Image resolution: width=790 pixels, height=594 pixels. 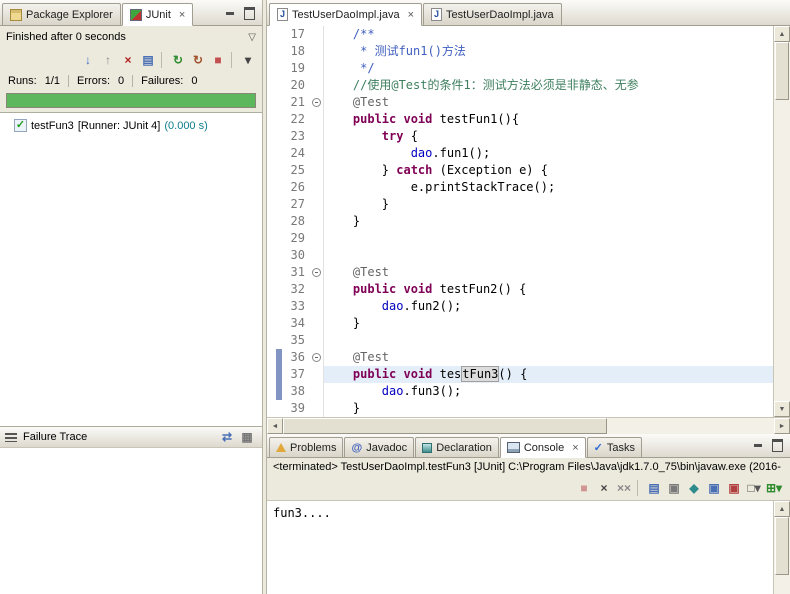 I want to click on code-line: //使用@Test的条件1：测试方法必须是非静态、无参, so click(x=548, y=85).